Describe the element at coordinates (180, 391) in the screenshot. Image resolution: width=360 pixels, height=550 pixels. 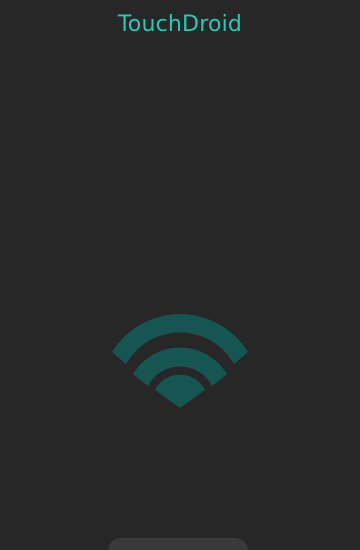
I see `wifi-dot` at that location.